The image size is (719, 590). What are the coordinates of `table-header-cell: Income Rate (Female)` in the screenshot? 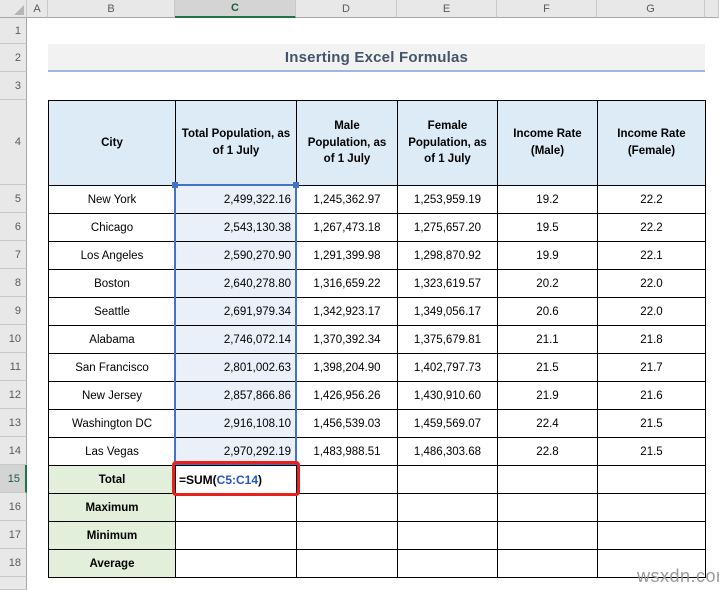 It's located at (652, 143).